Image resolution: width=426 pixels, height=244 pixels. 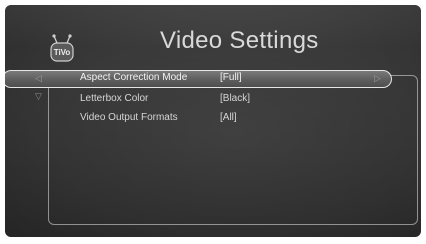 What do you see at coordinates (231, 77) in the screenshot?
I see `setting-value: [Full]` at bounding box center [231, 77].